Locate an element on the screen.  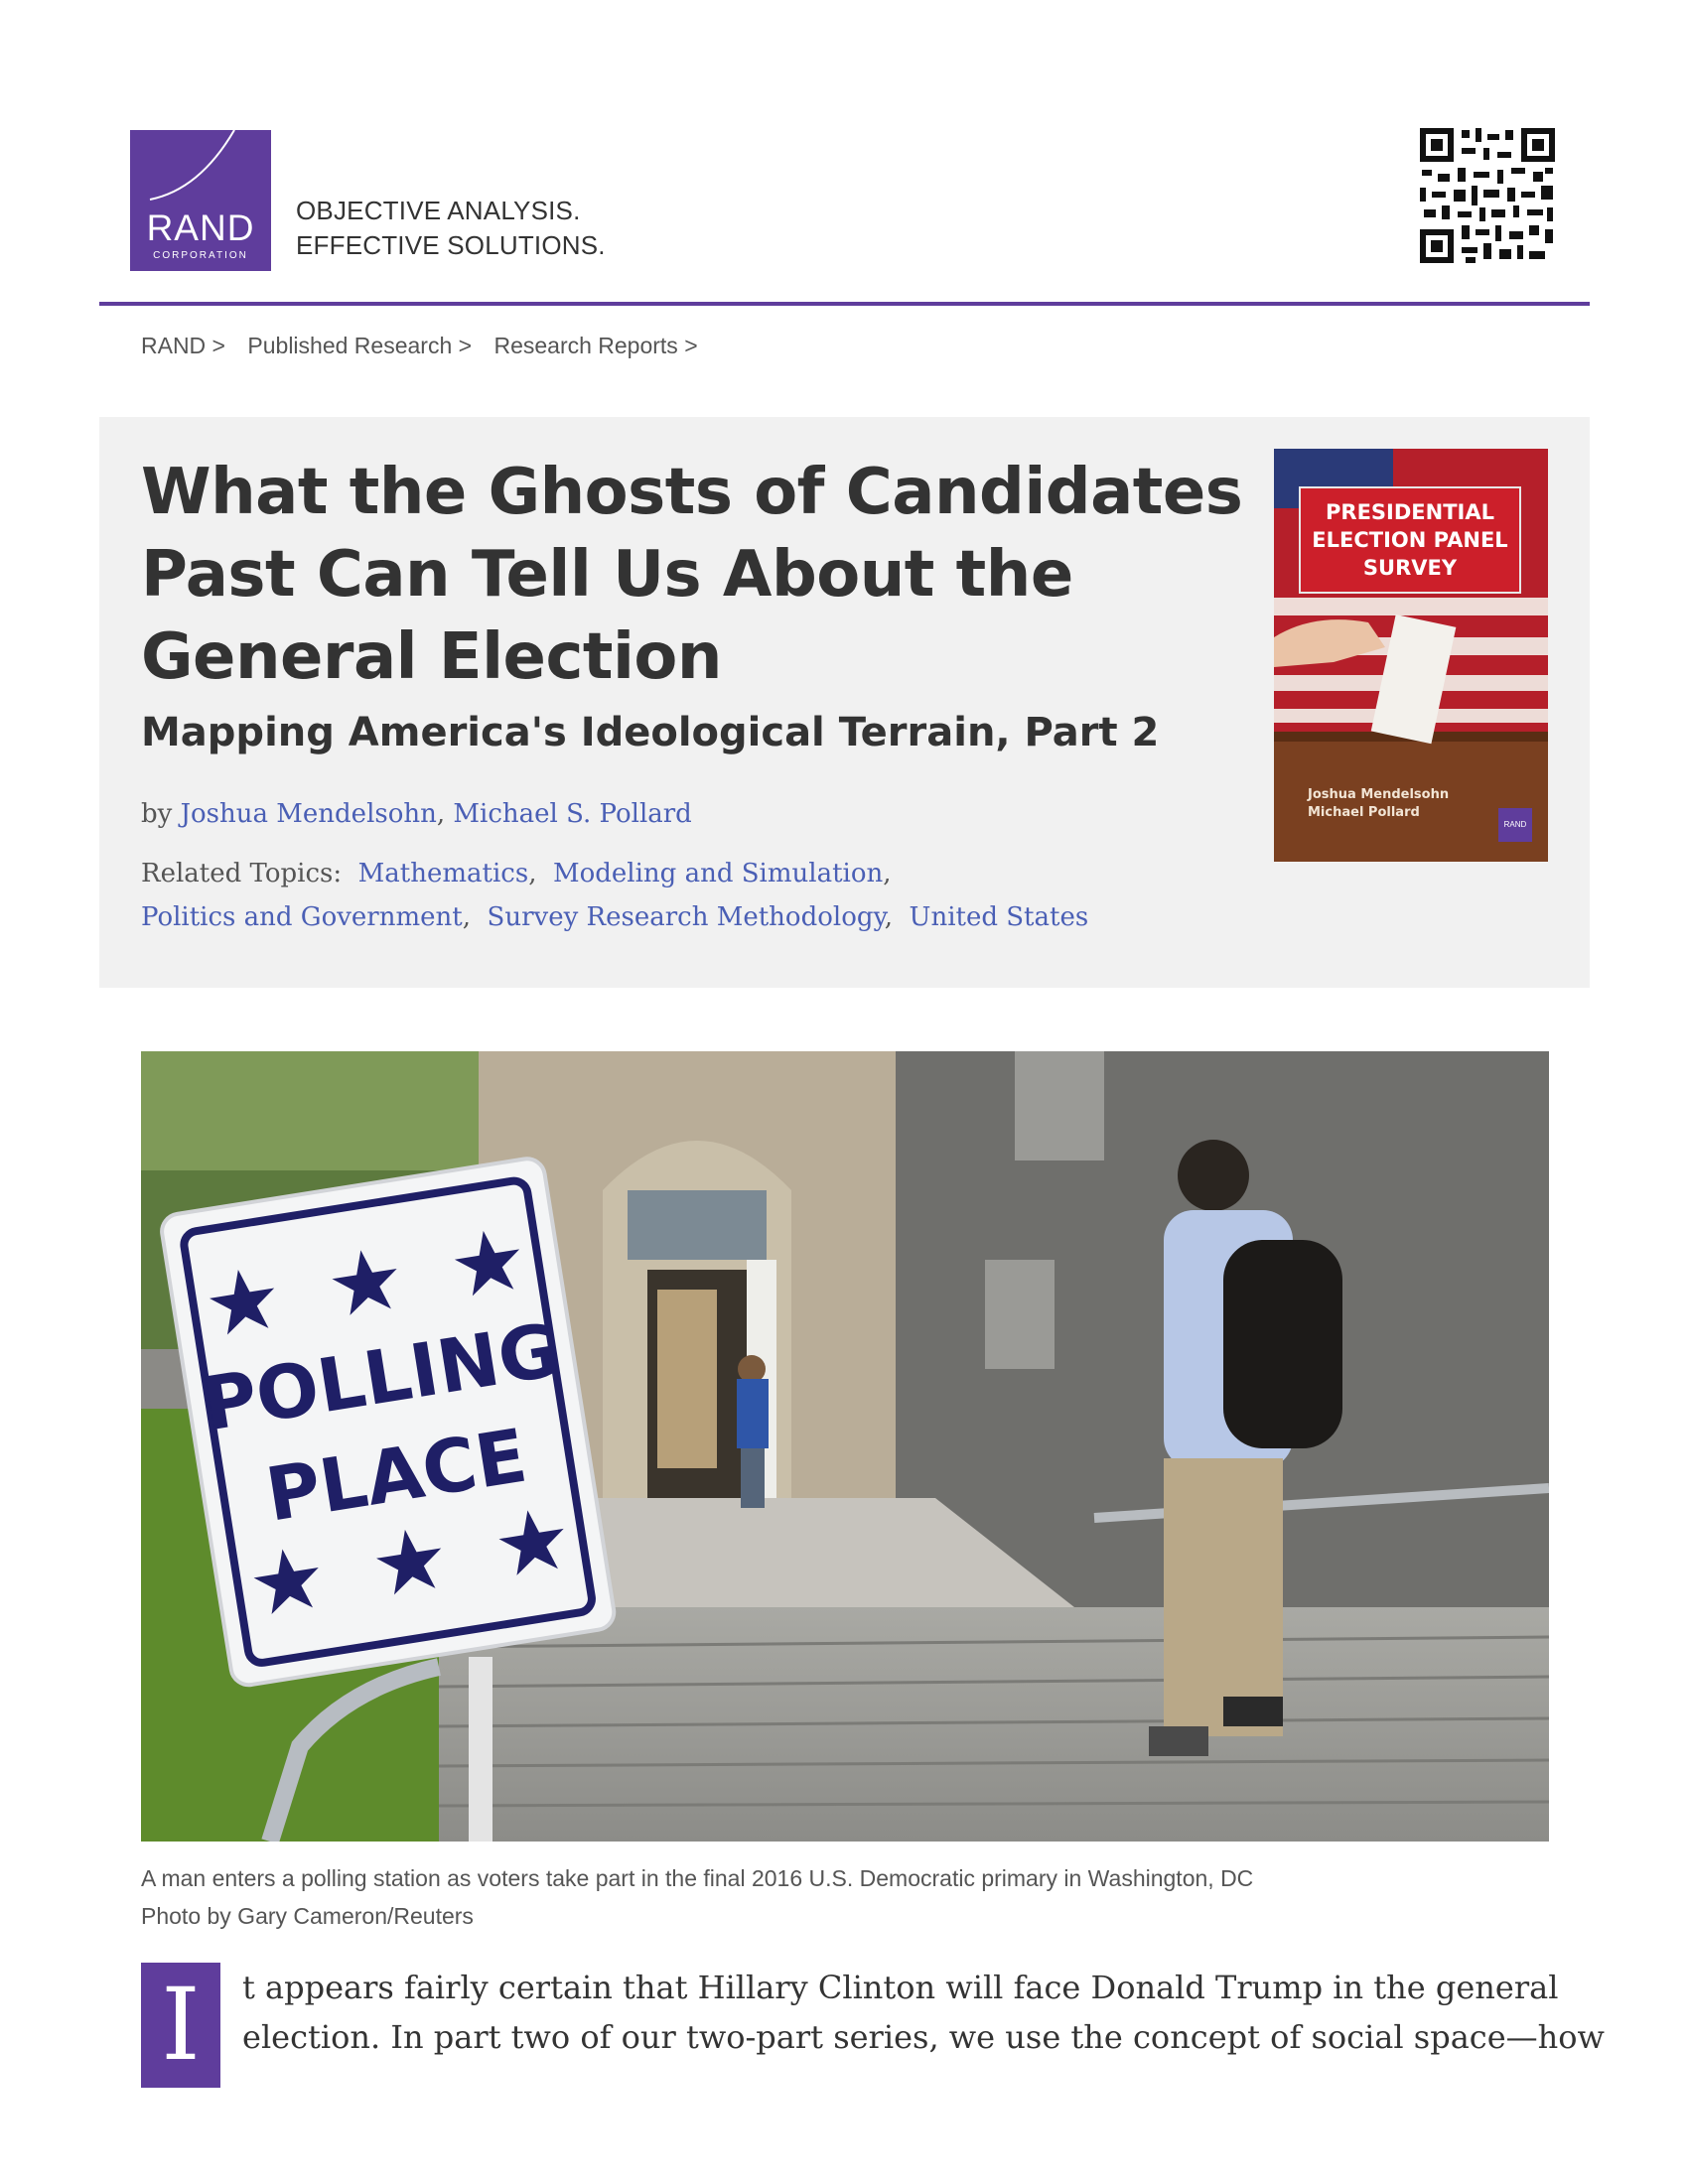
breadcrumb-rand: RAND > is located at coordinates (183, 345).